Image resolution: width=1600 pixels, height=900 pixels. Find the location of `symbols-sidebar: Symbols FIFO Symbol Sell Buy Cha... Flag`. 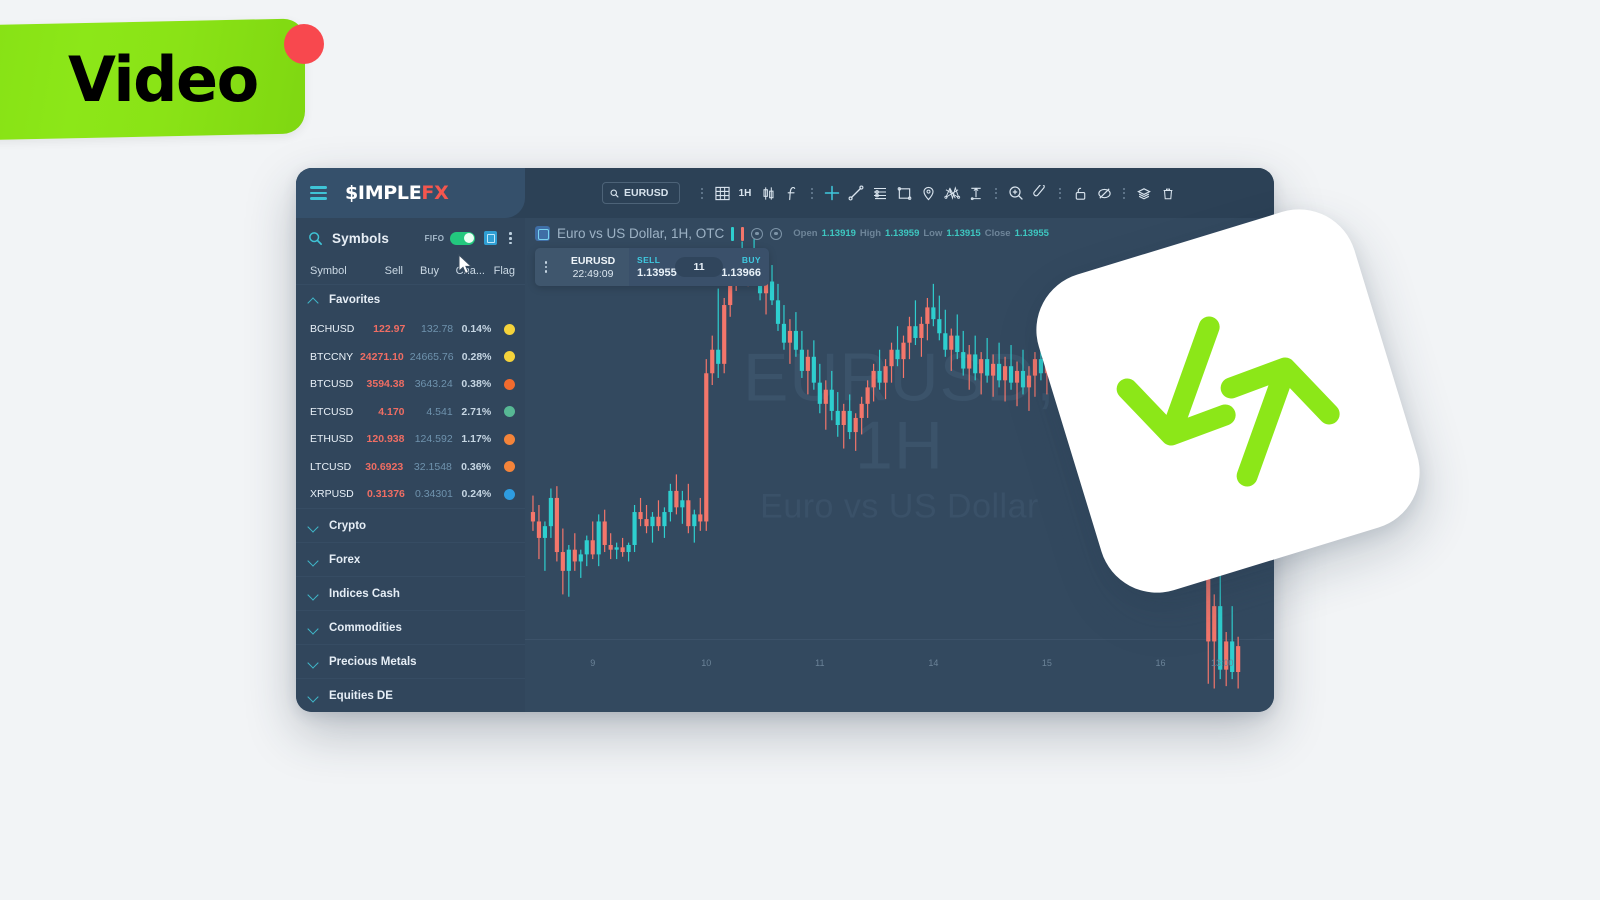

symbols-sidebar: Symbols FIFO Symbol Sell Buy Cha... Flag is located at coordinates (410, 465).